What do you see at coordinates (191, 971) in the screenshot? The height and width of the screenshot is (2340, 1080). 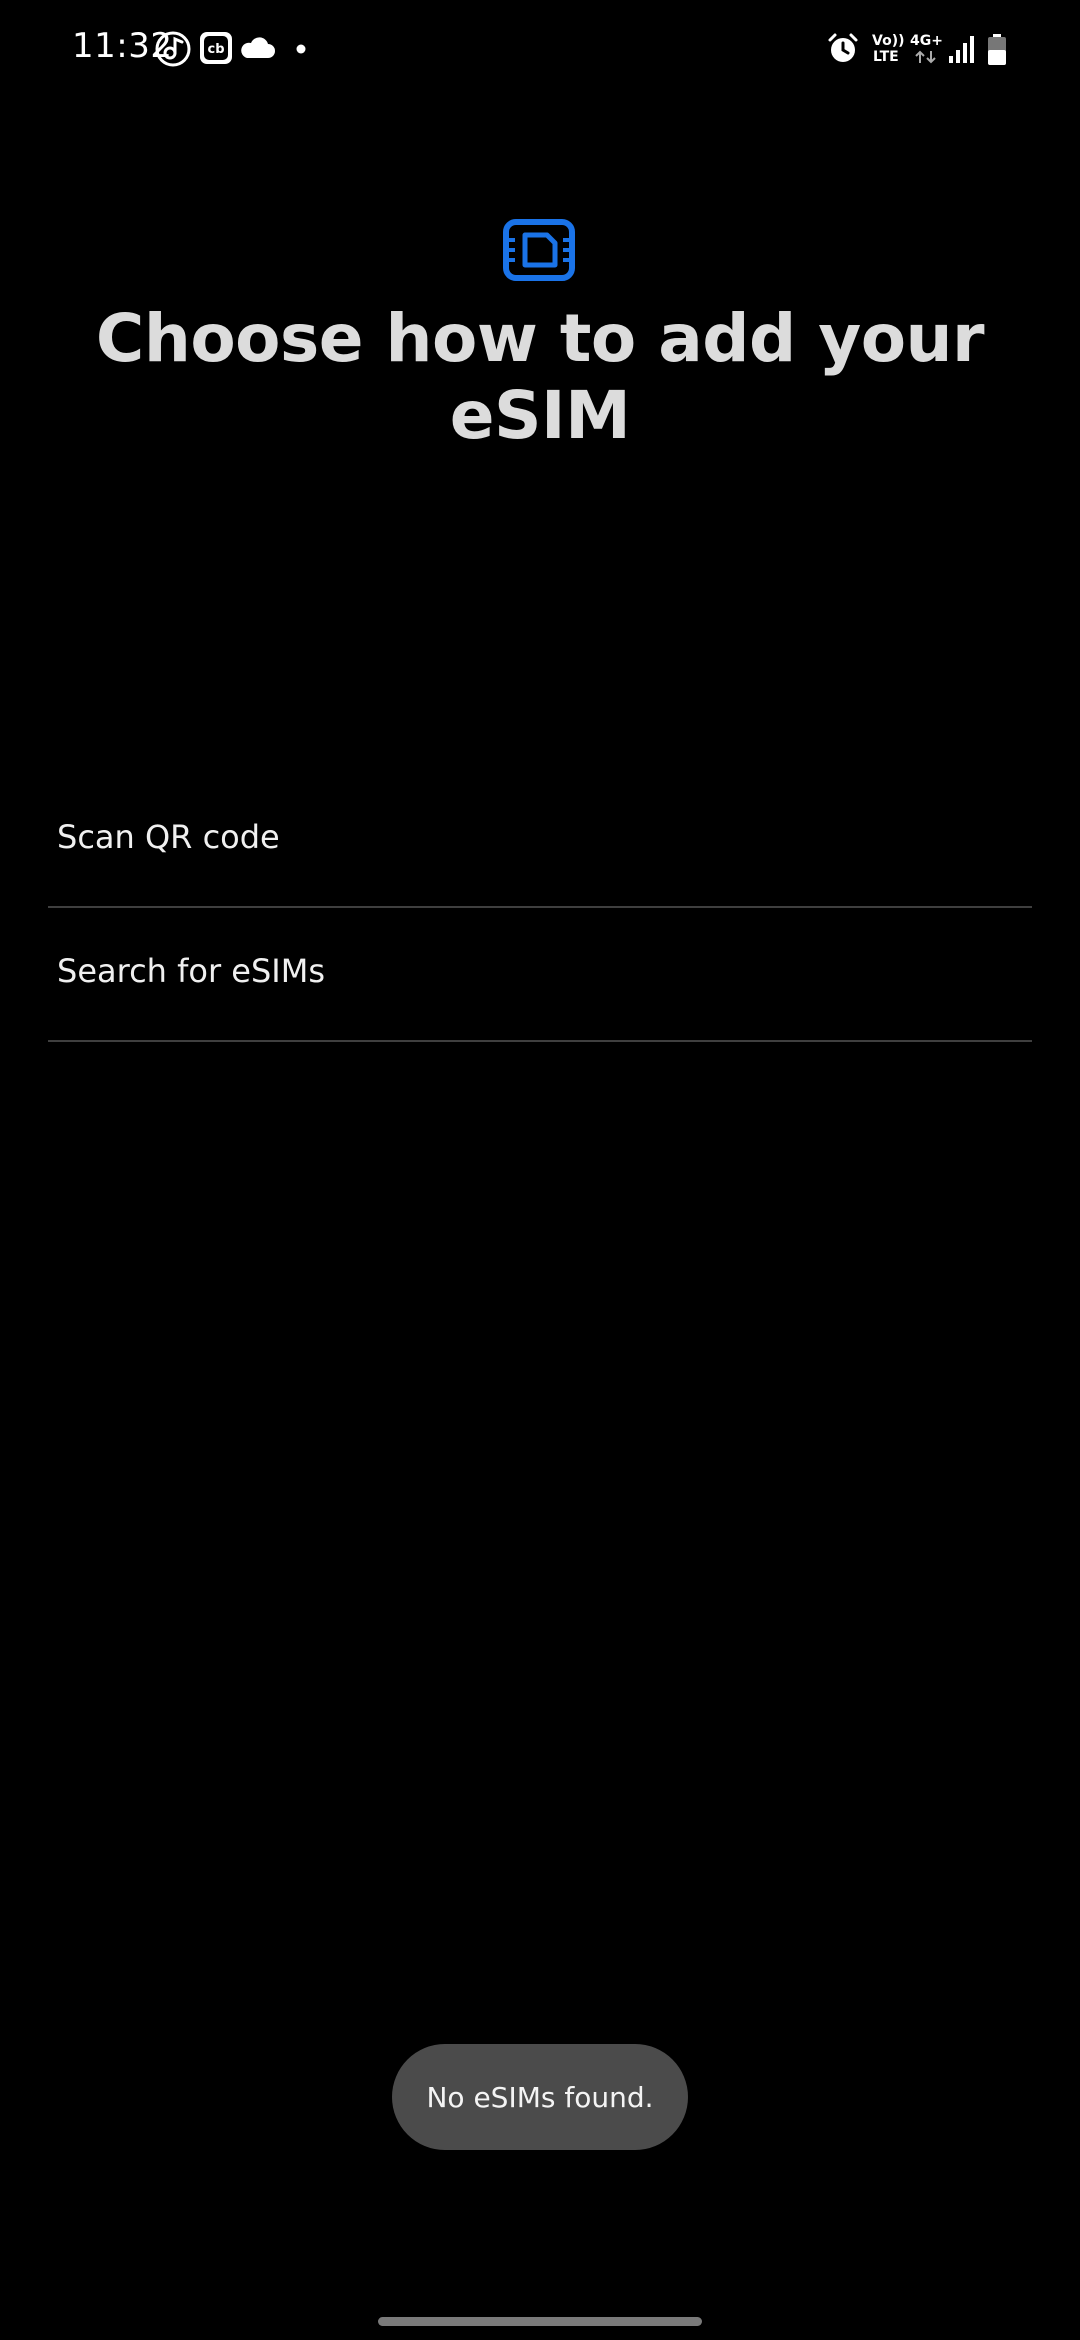 I see `option-label: Search for eSIMs` at bounding box center [191, 971].